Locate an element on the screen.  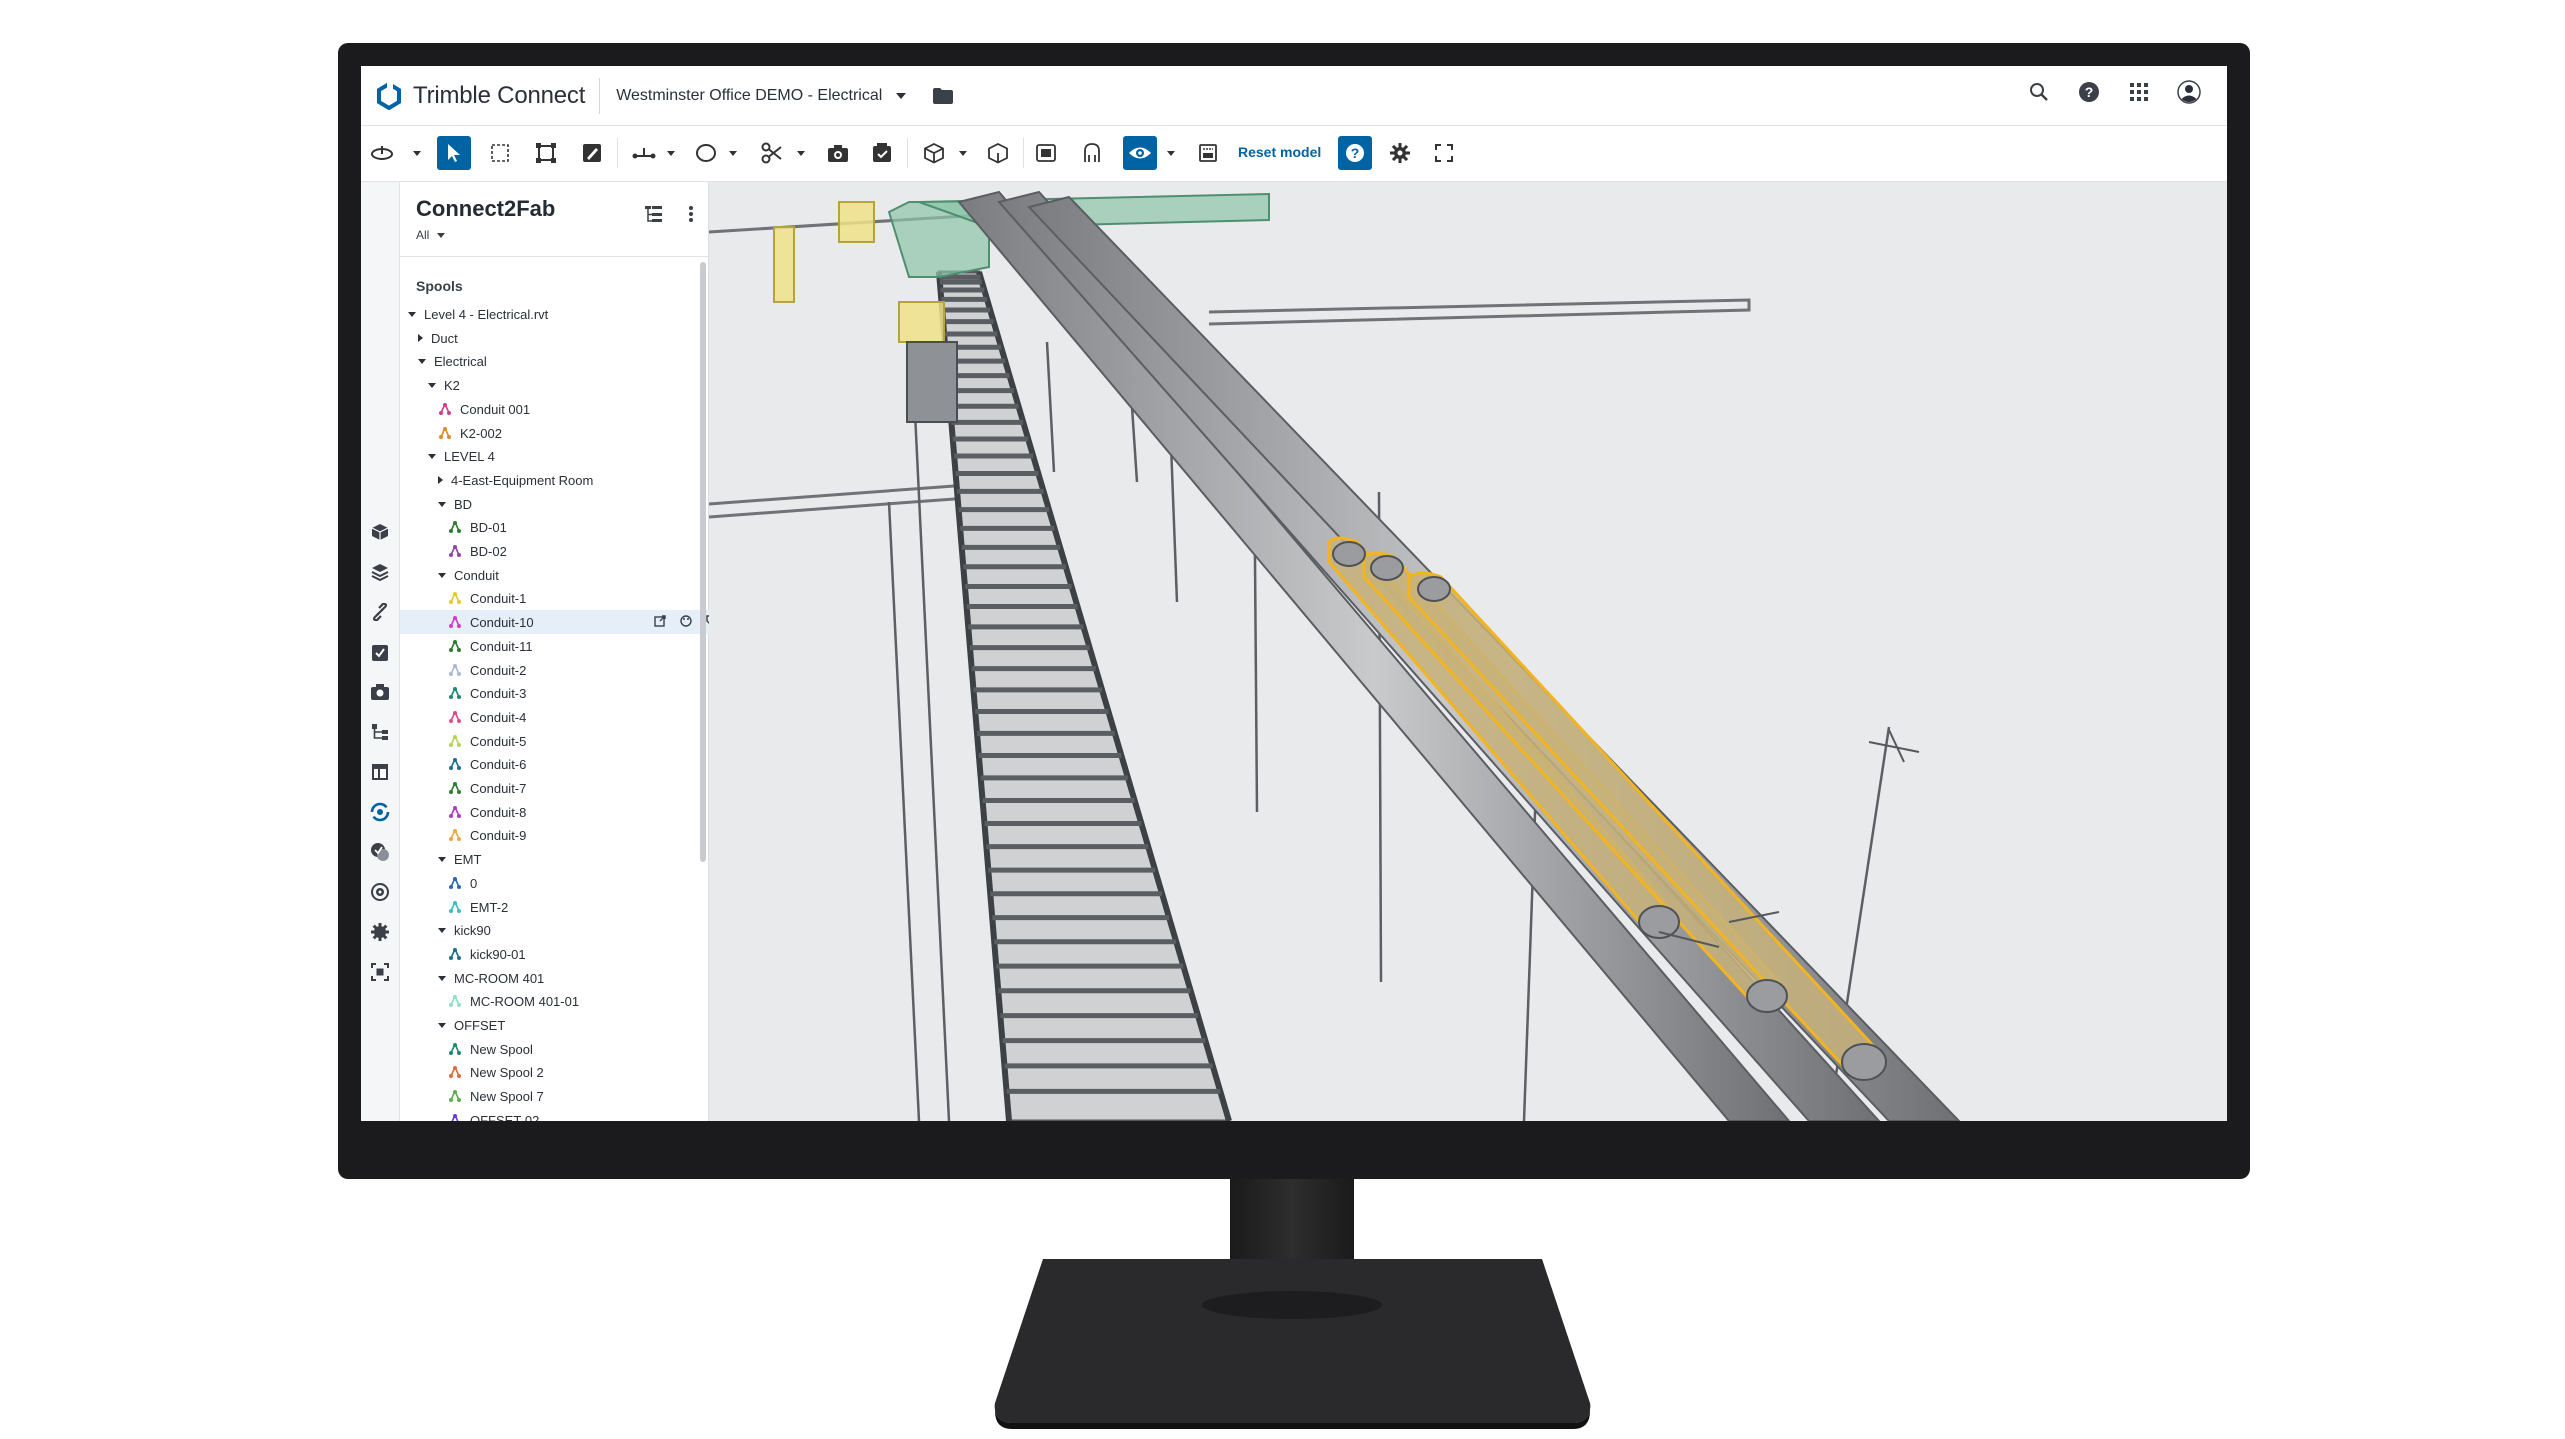
box-select-icon is located at coordinates (500, 153).